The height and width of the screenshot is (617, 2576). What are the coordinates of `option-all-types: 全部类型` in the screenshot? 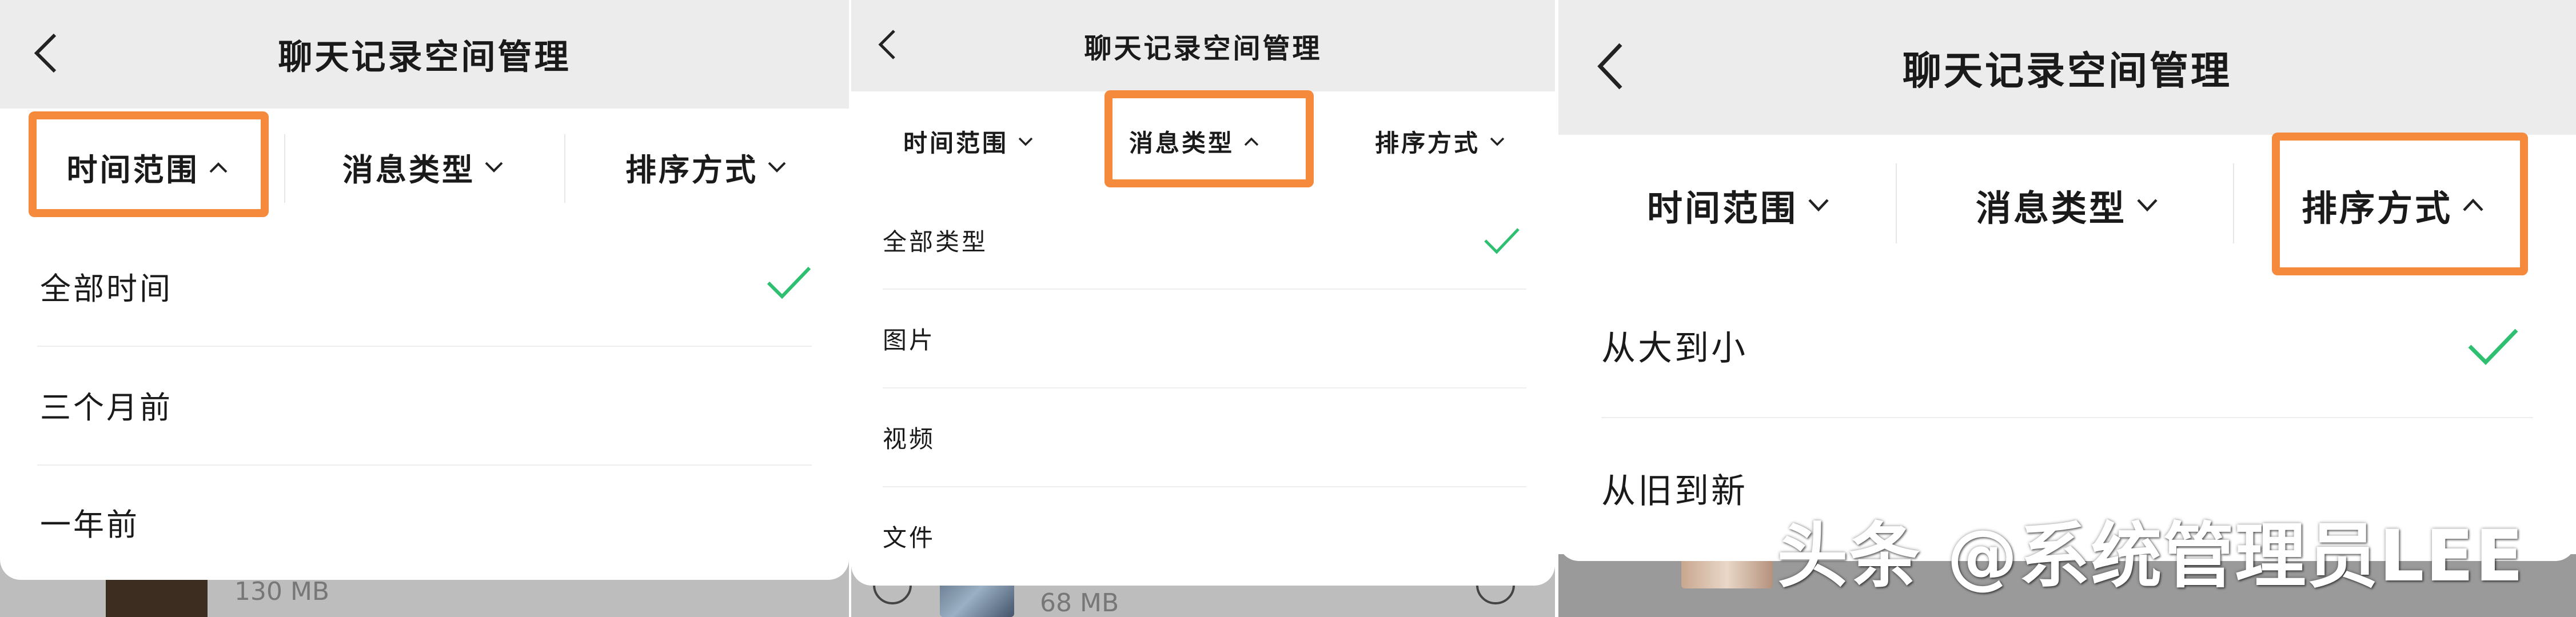 It's located at (1203, 240).